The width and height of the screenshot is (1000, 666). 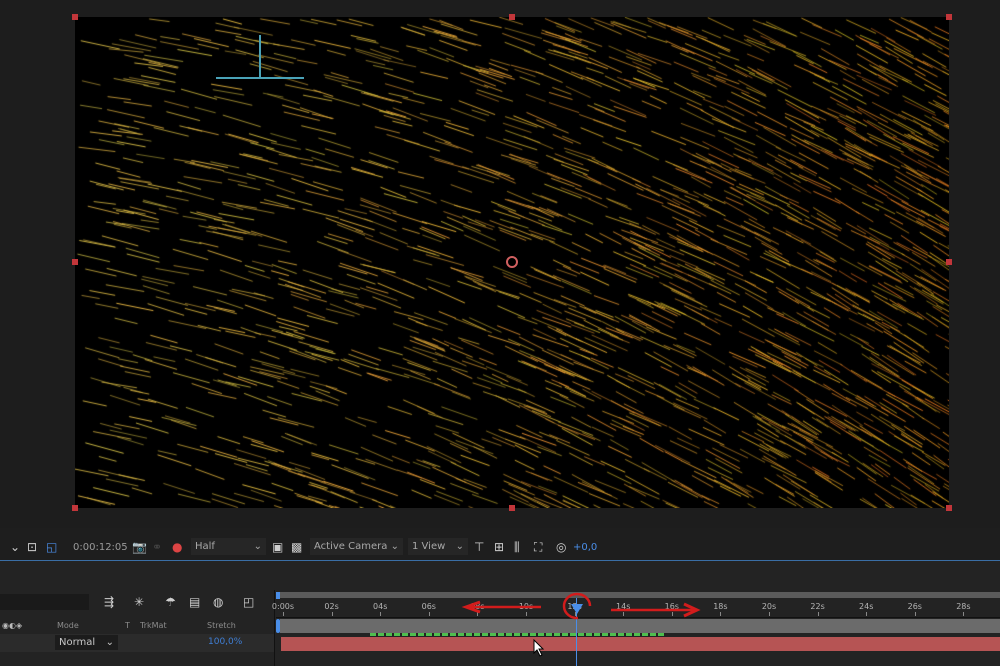 I want to click on circle-annotation, so click(x=577, y=606).